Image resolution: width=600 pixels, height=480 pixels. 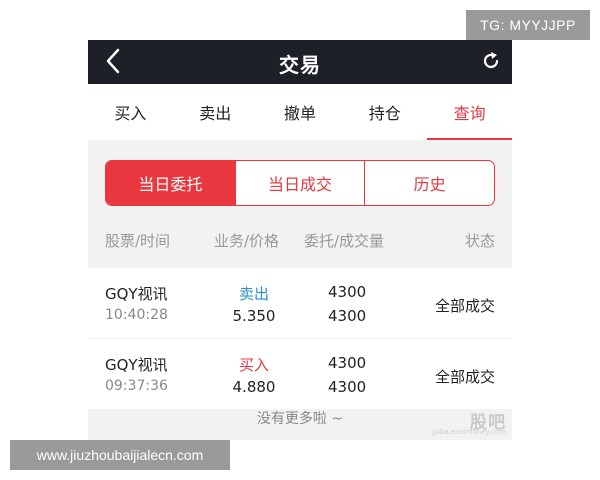 I want to click on tab-query: 查询, so click(x=469, y=112).